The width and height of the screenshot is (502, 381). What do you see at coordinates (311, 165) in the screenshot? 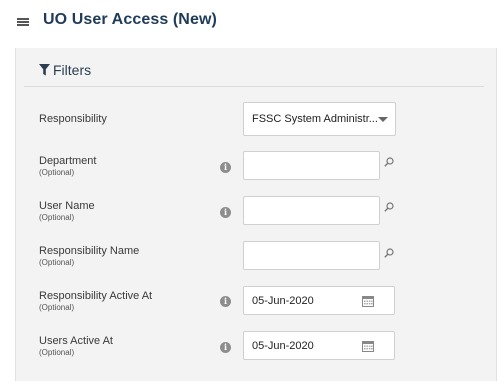
I see `department-input` at bounding box center [311, 165].